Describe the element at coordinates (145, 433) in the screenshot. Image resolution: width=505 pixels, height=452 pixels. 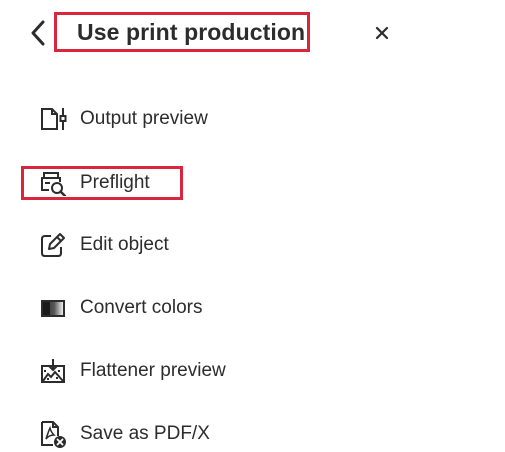
I see `tool-label: Save as PDF/X` at that location.